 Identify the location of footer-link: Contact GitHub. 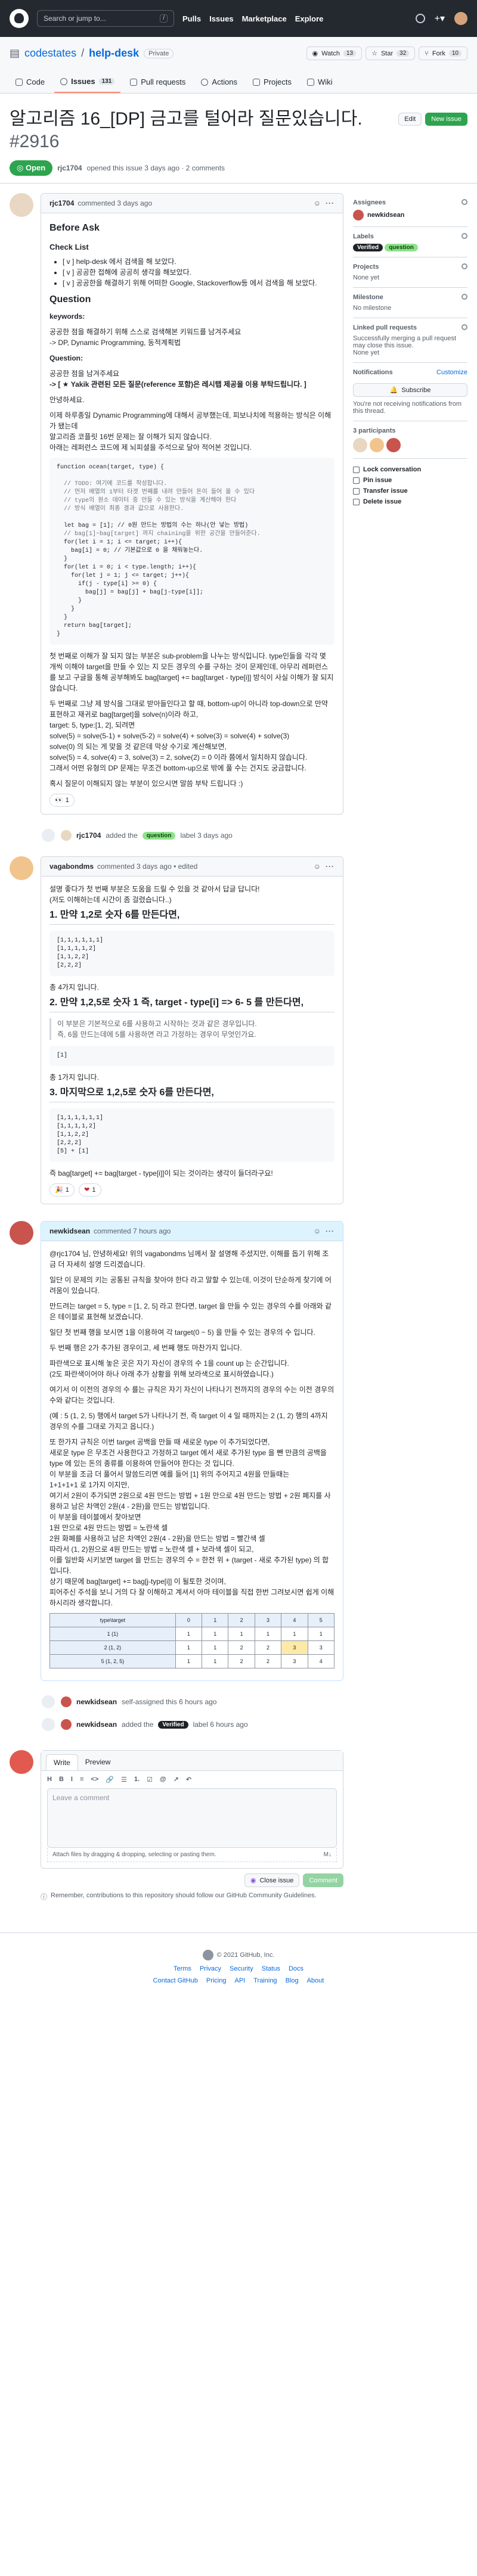
(175, 1980).